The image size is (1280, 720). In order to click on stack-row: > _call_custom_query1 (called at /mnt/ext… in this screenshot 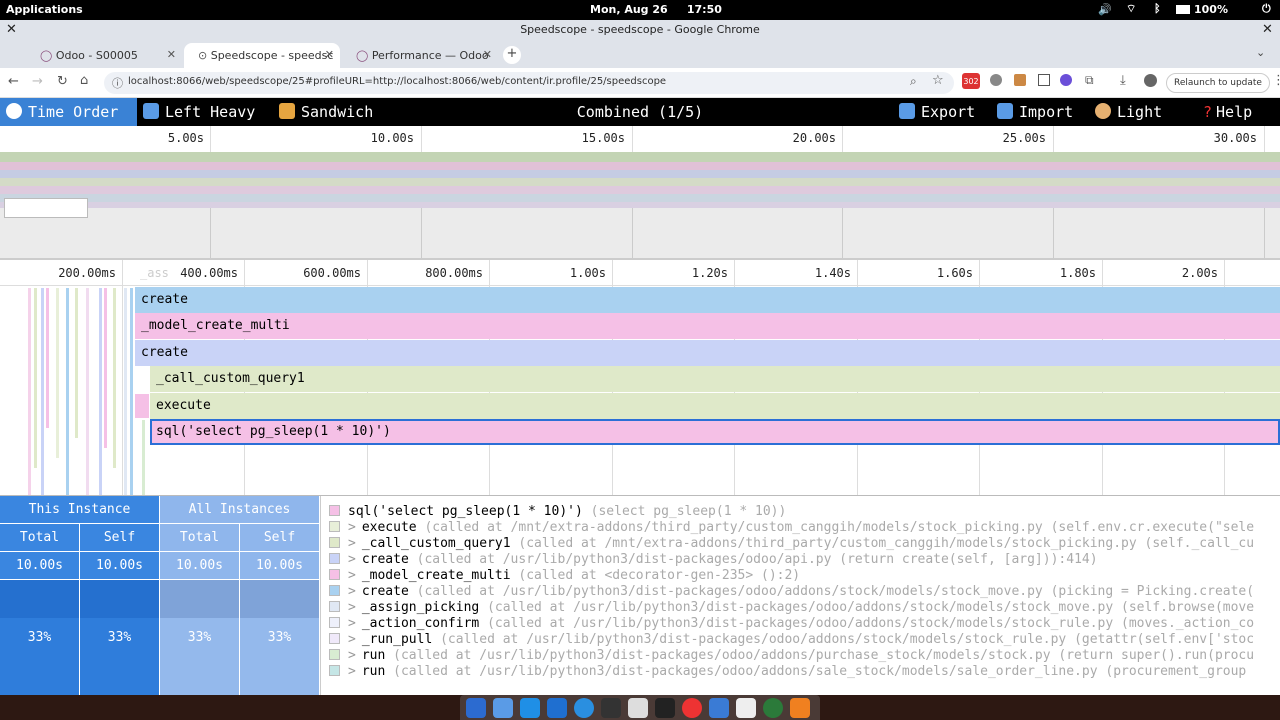, I will do `click(791, 544)`.